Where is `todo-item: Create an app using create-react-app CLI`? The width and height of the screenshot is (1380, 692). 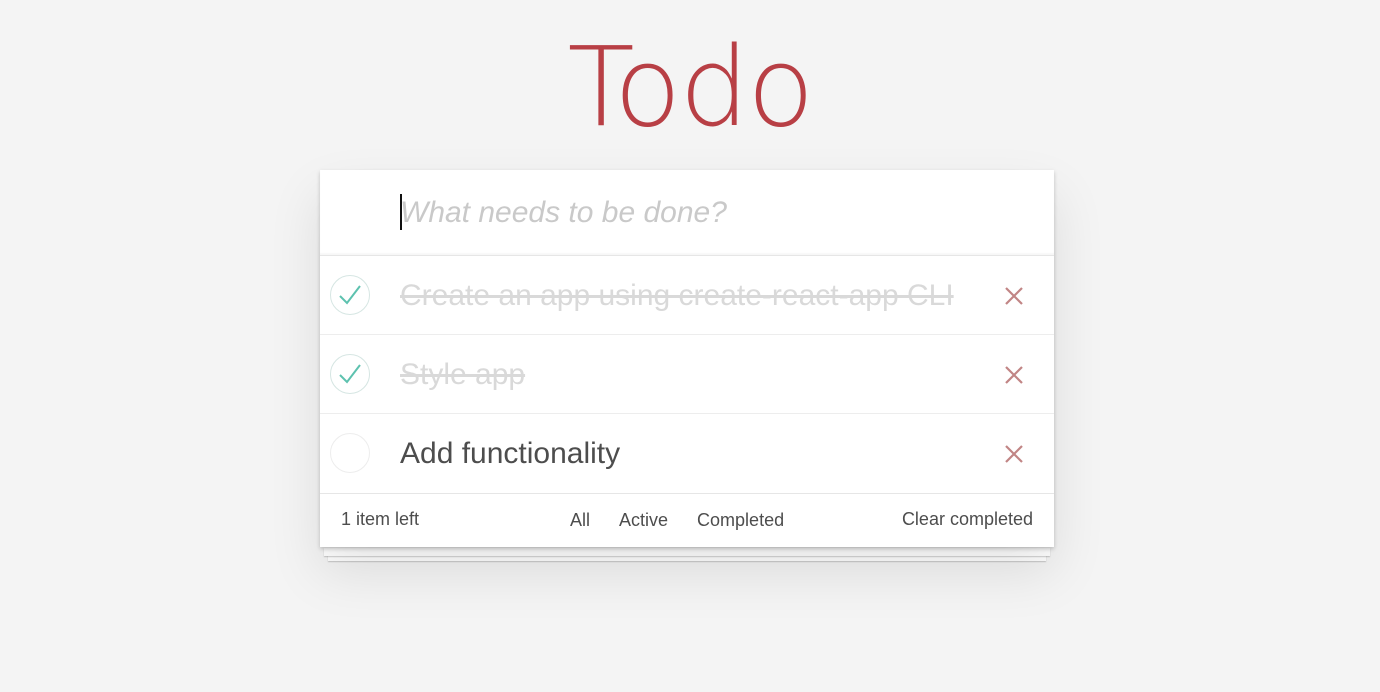 todo-item: Create an app using create-react-app CLI is located at coordinates (687, 295).